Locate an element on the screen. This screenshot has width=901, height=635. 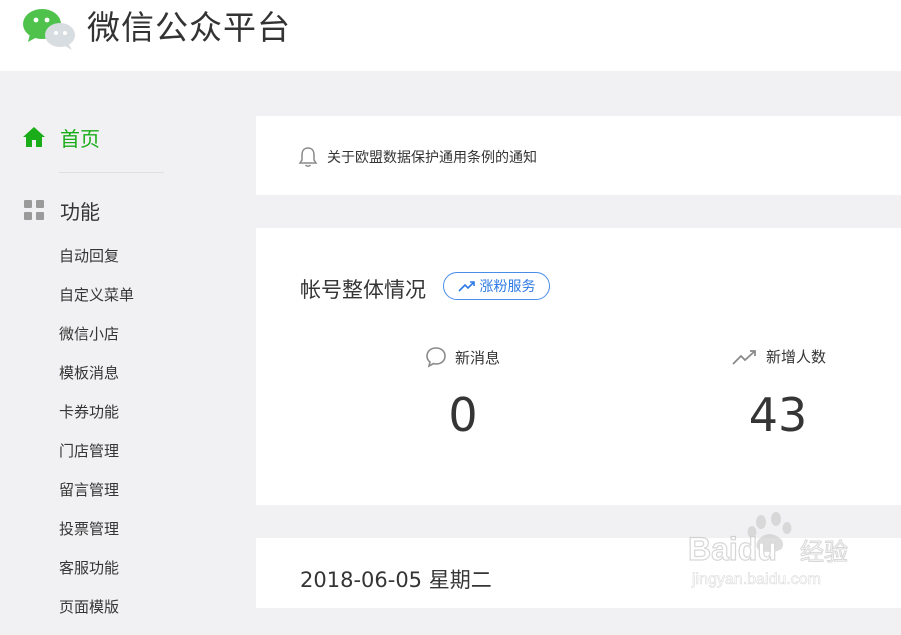
app-title: 微信公众平台 is located at coordinates (189, 27).